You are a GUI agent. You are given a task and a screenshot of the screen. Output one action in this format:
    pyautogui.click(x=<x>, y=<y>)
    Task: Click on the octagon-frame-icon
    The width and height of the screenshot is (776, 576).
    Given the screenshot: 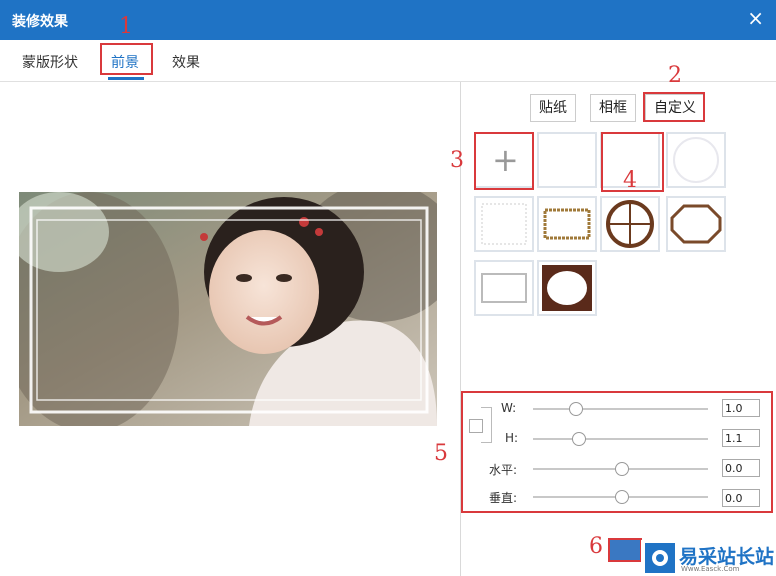 What is the action you would take?
    pyautogui.click(x=696, y=224)
    